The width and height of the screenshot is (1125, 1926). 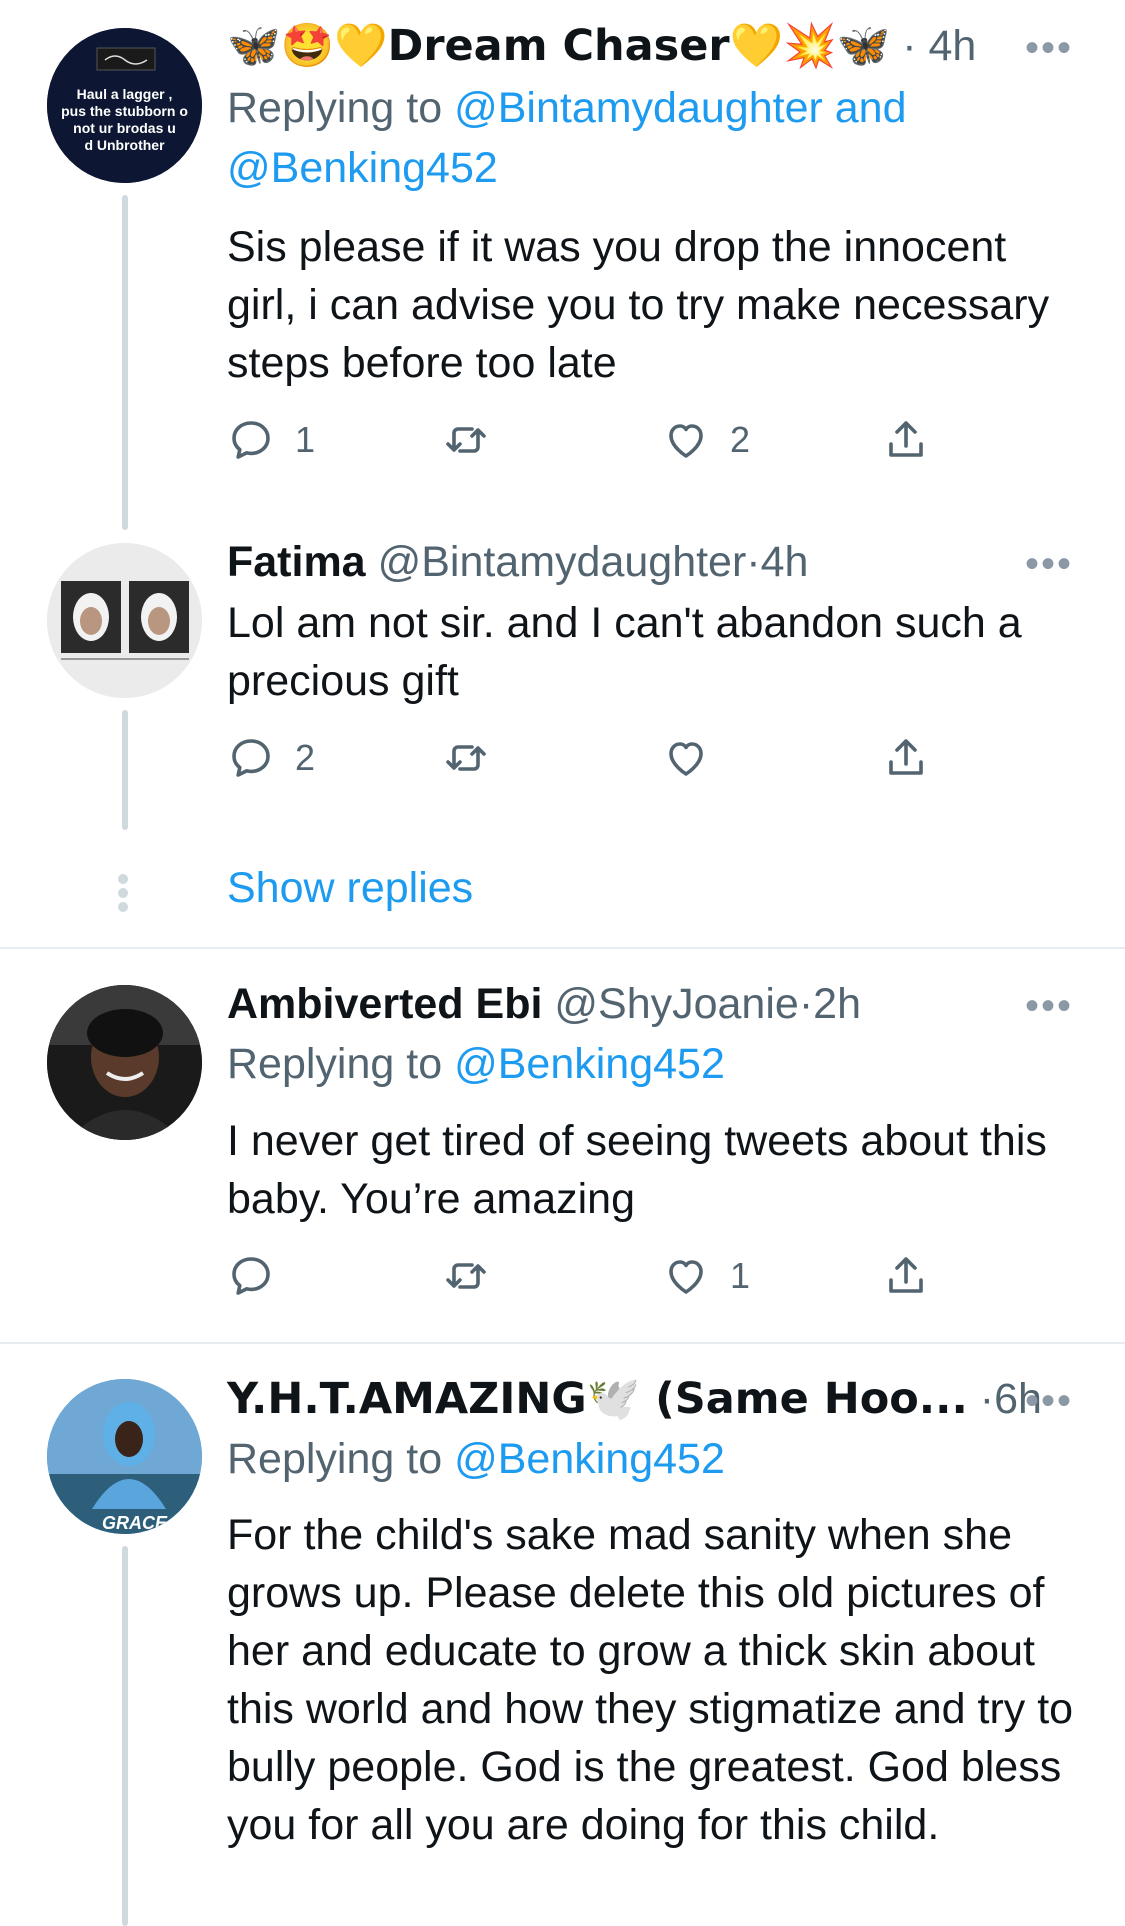 I want to click on reply-count: 1, so click(x=305, y=439).